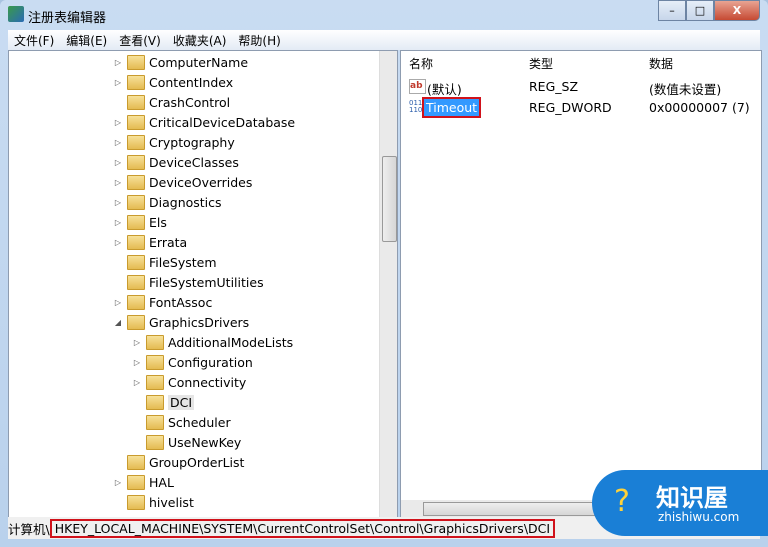 The height and width of the screenshot is (547, 768). Describe the element at coordinates (231, 342) in the screenshot. I see `tree-item-label: AdditionalModeLists` at that location.